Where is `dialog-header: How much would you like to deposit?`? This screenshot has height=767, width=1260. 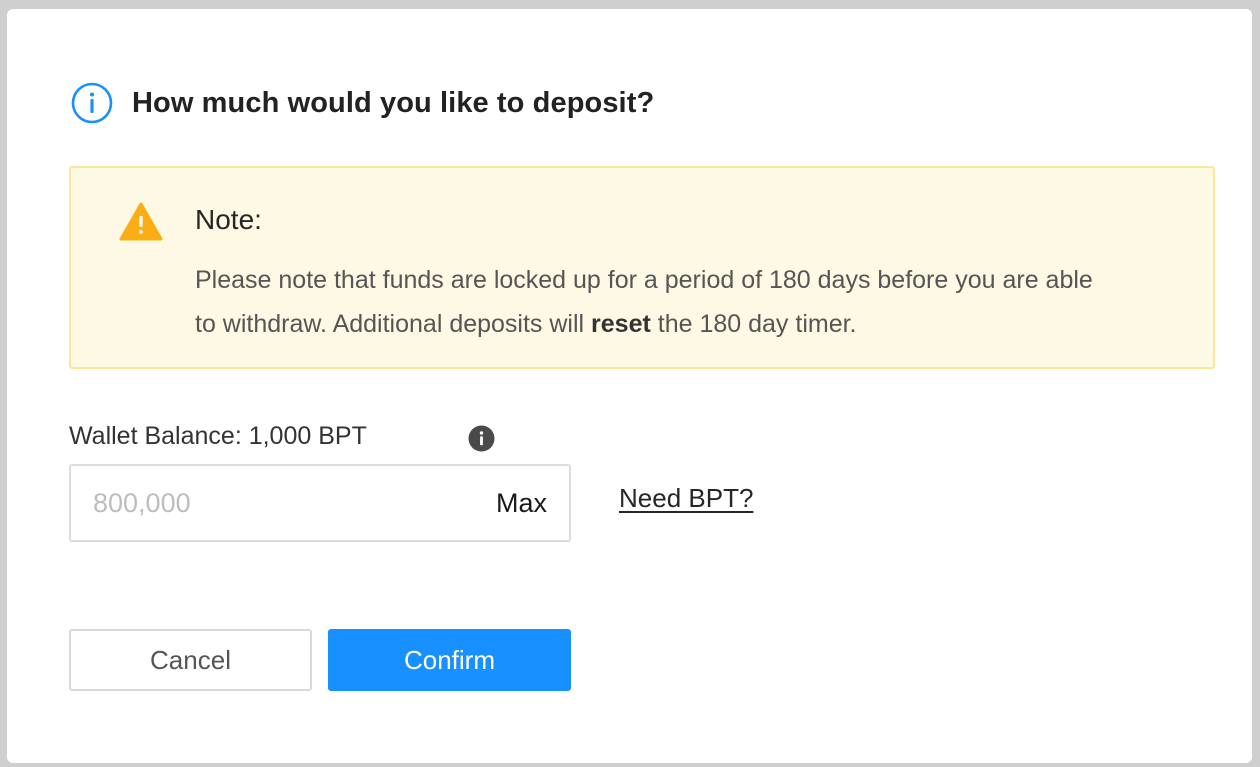 dialog-header: How much would you like to deposit? is located at coordinates (362, 103).